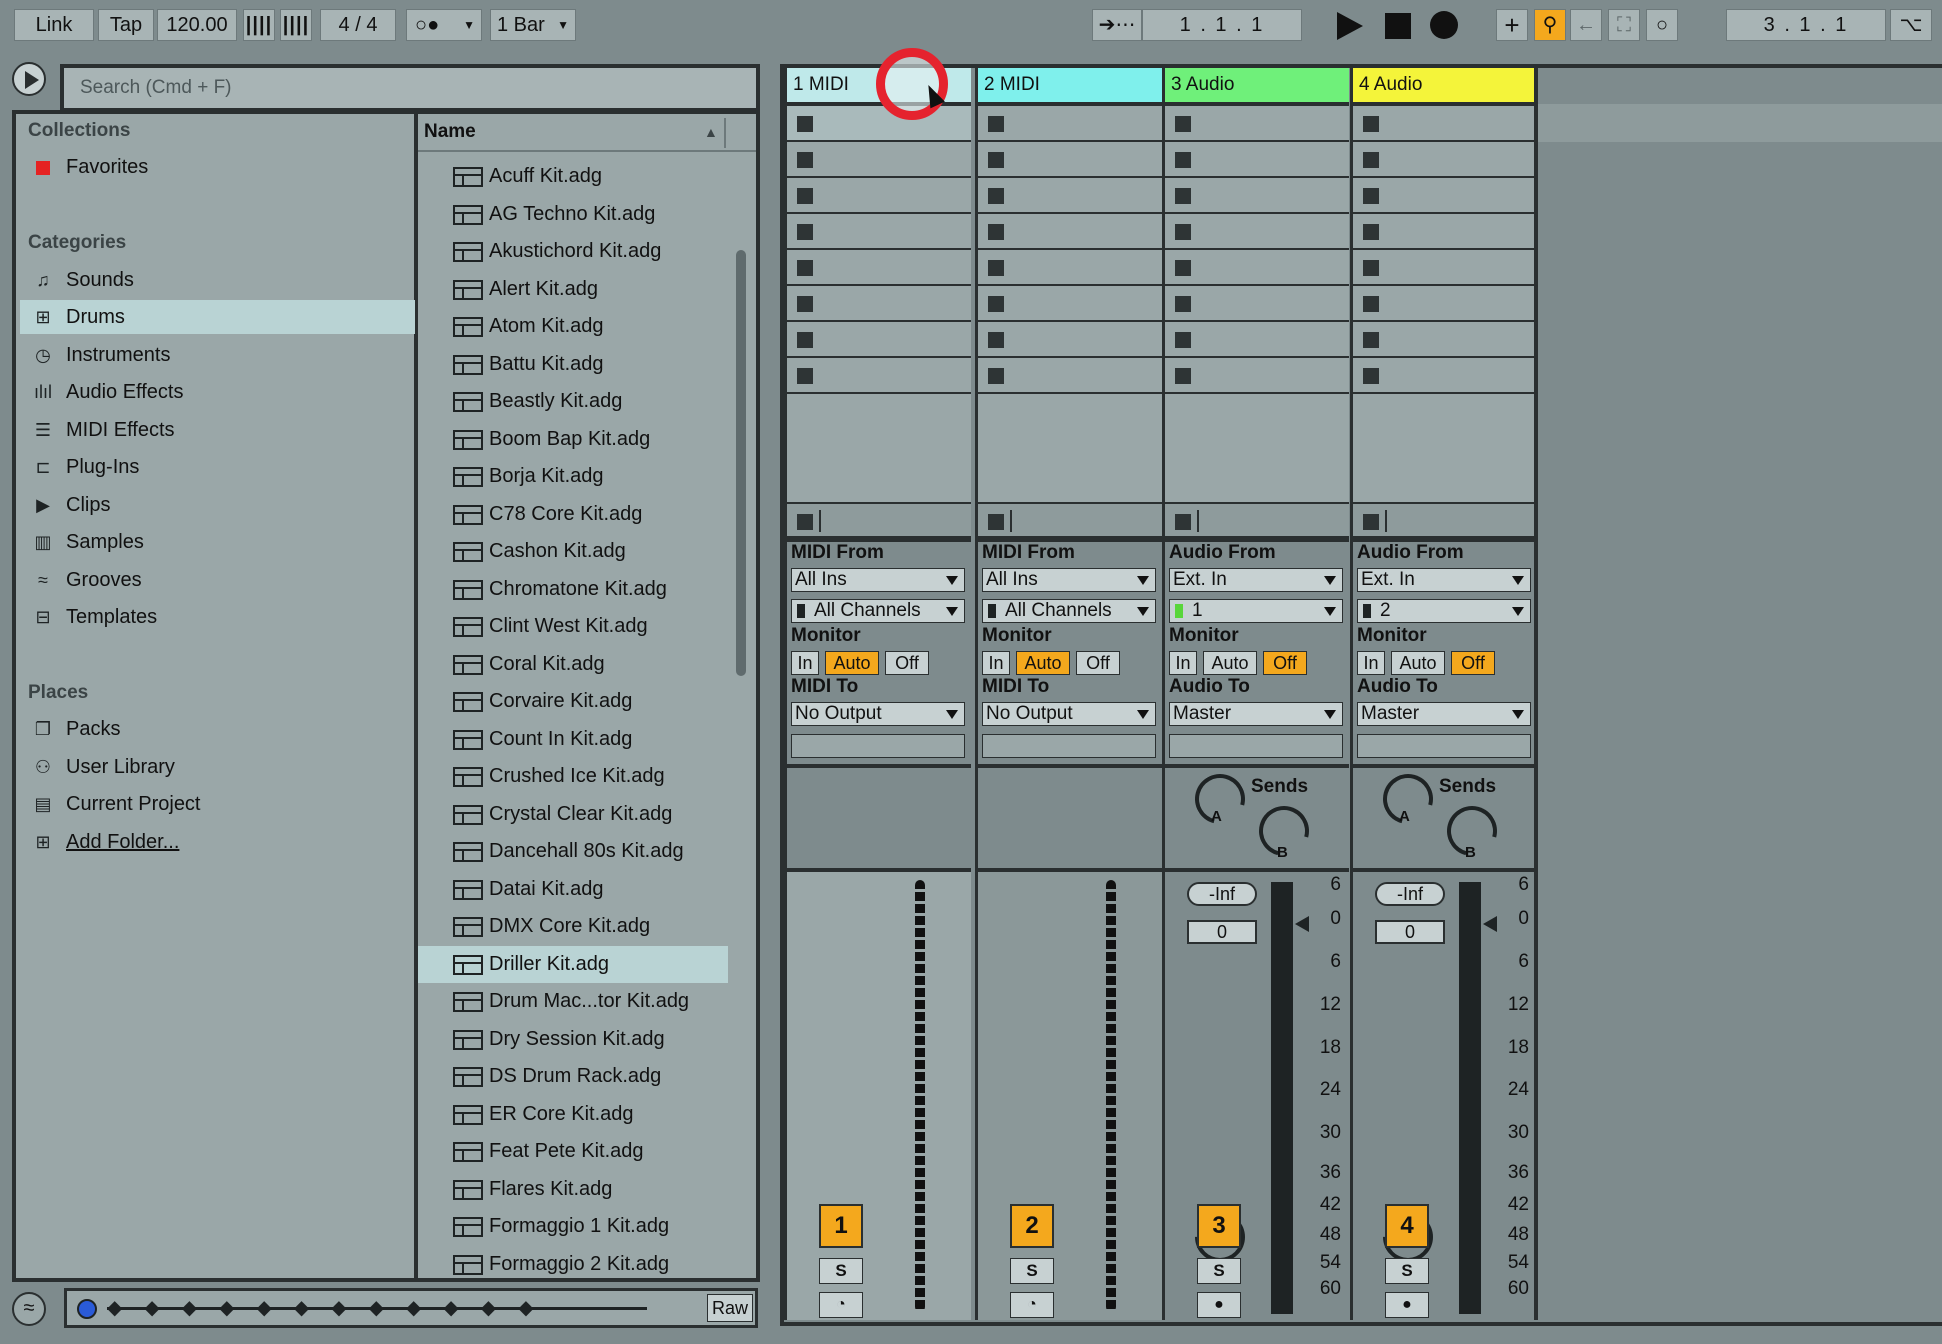 The height and width of the screenshot is (1344, 1942). What do you see at coordinates (217, 280) in the screenshot?
I see `category-sounds: ♫ Sounds` at bounding box center [217, 280].